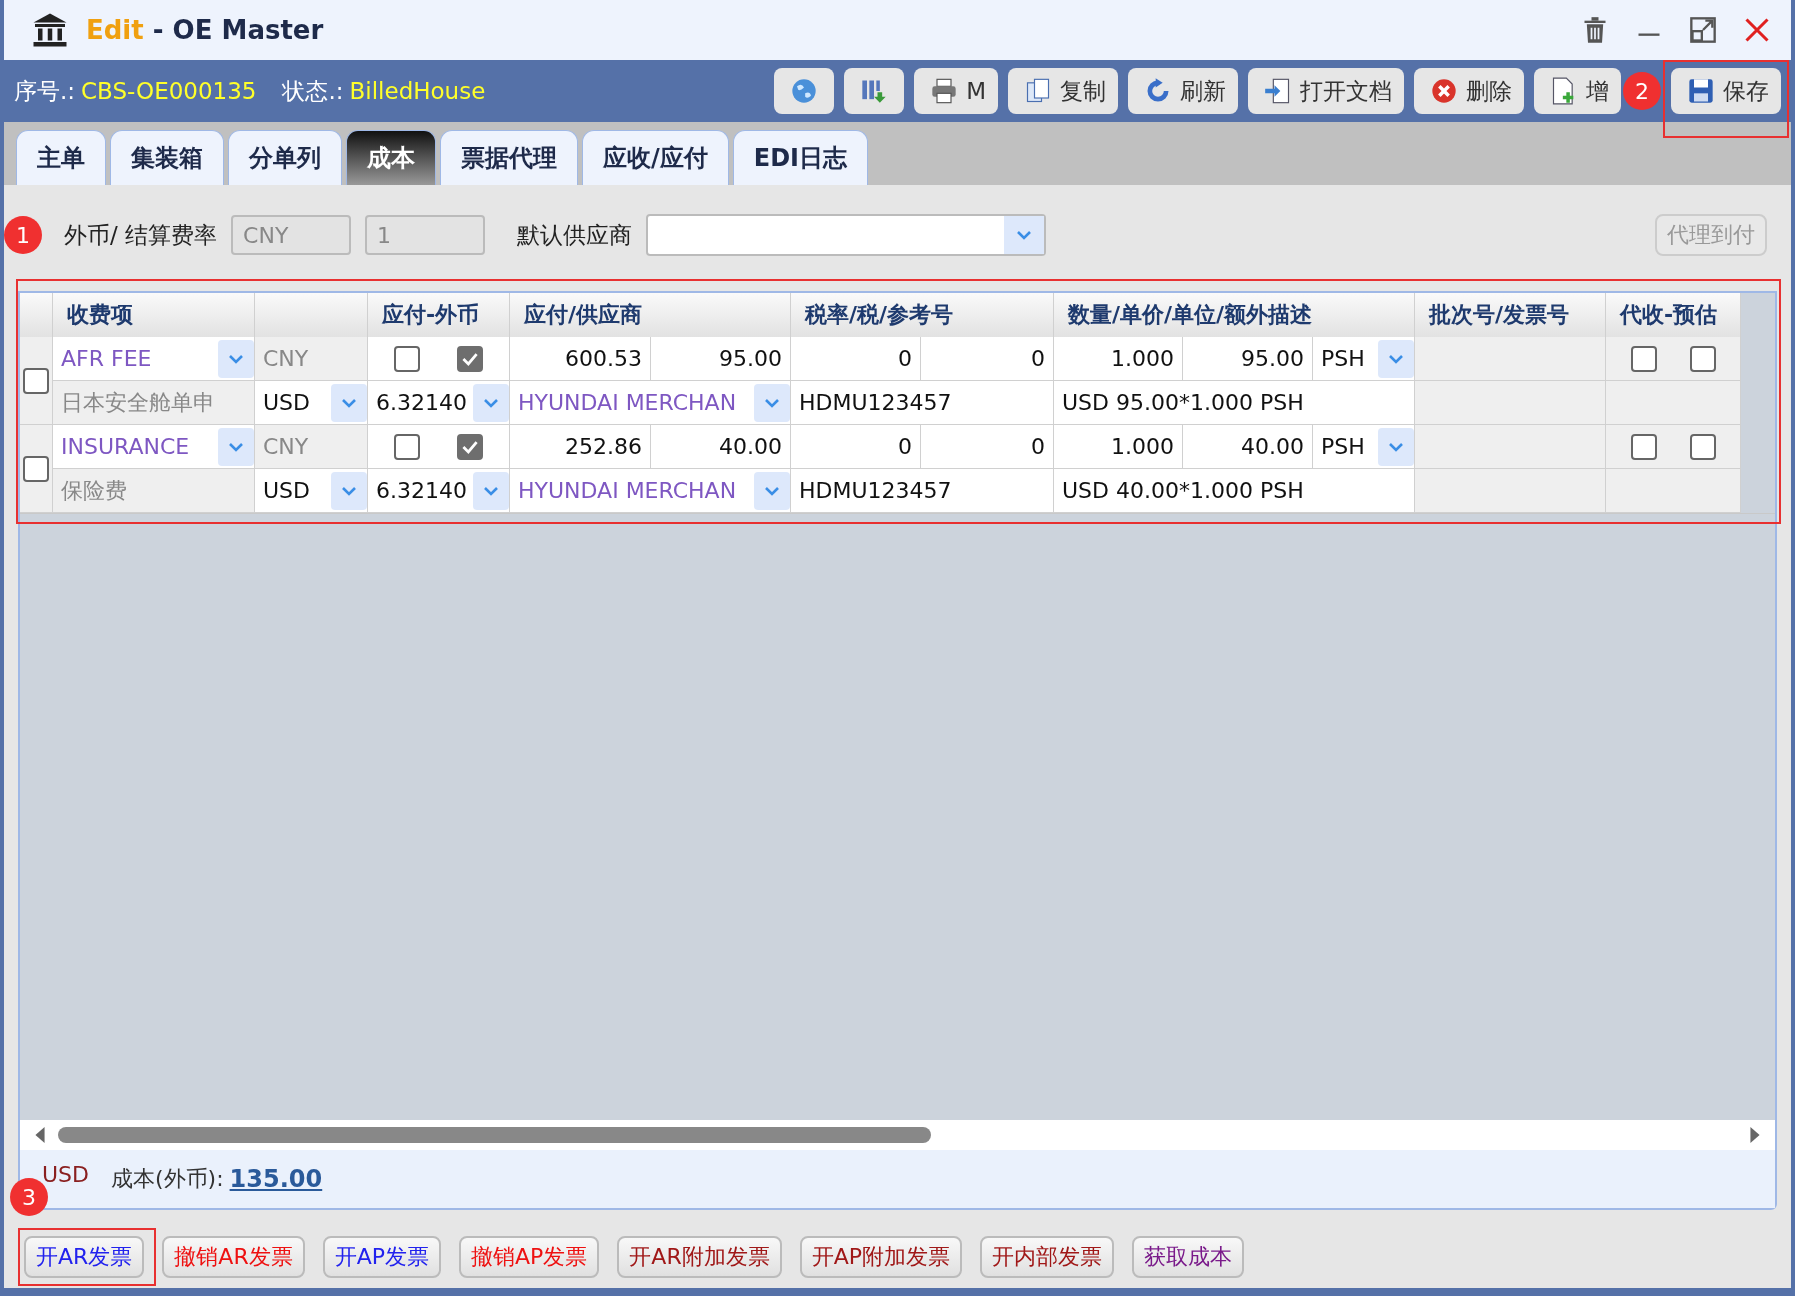 This screenshot has width=1795, height=1296. Describe the element at coordinates (1673, 315) in the screenshot. I see `column-header: 代收-预估` at that location.